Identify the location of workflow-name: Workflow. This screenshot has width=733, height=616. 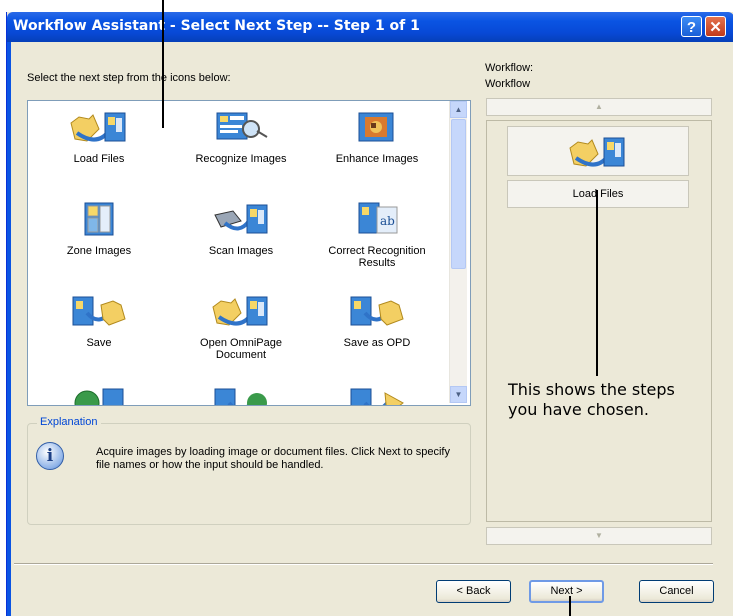
(508, 84).